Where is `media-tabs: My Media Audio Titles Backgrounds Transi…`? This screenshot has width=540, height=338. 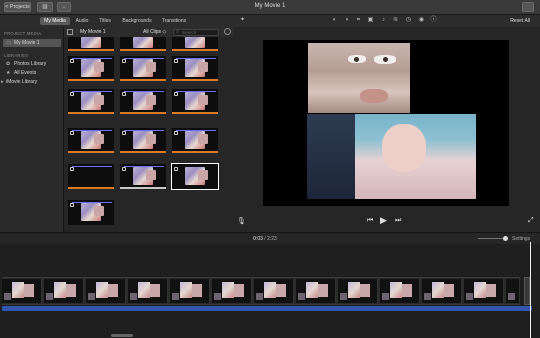
media-tabs: My Media Audio Titles Backgrounds Transi… is located at coordinates (117, 21).